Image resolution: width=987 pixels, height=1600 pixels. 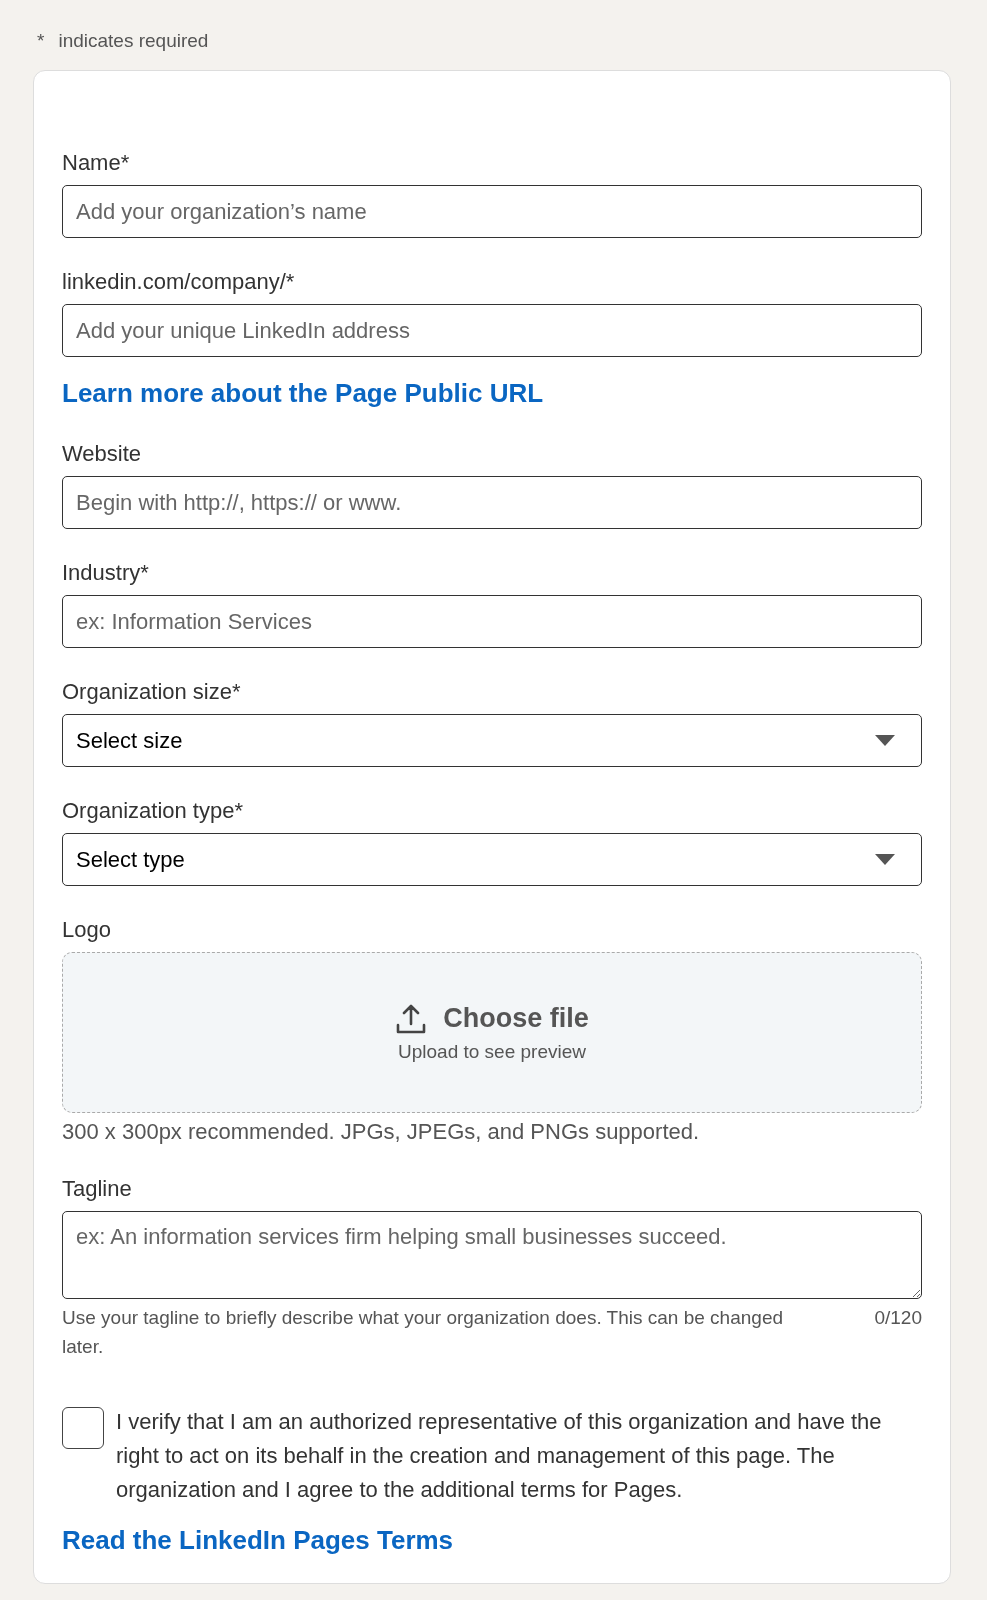 What do you see at coordinates (492, 330) in the screenshot?
I see `text-field: Add your unique LinkedIn address` at bounding box center [492, 330].